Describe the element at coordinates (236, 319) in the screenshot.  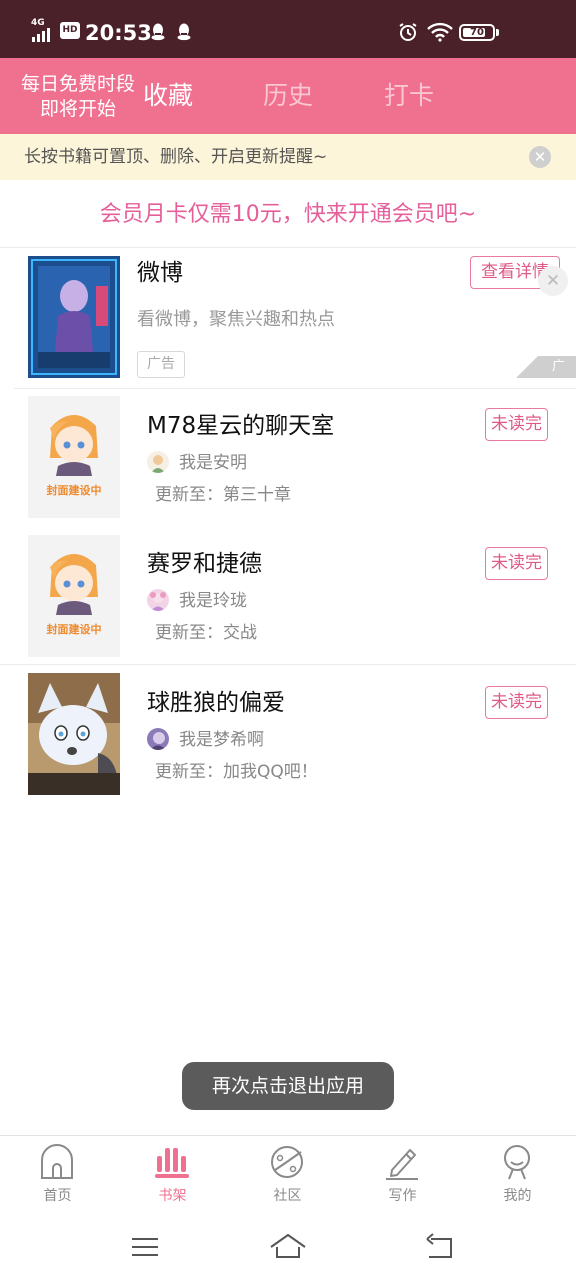
I see `ad-description: 看微博，聚焦兴趣和热点` at that location.